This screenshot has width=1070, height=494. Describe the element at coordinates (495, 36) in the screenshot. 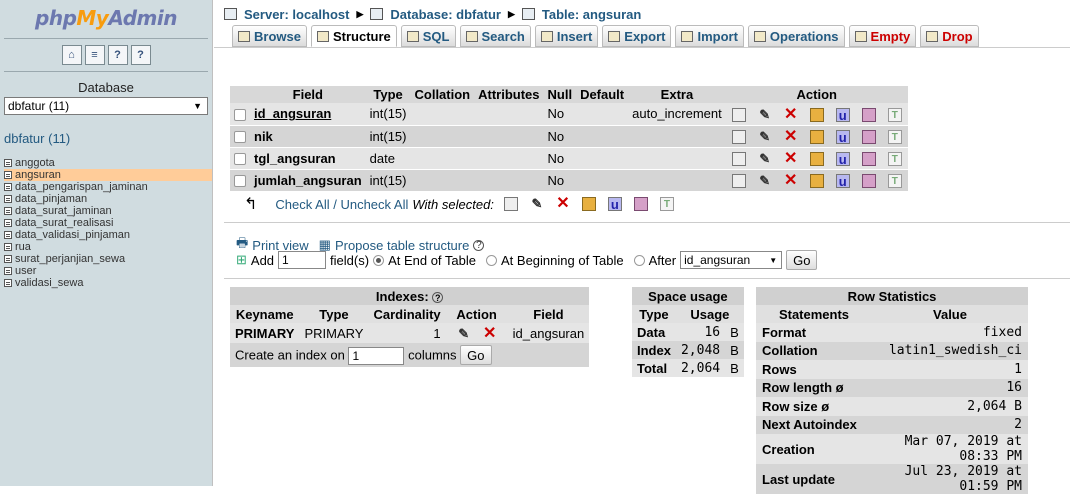

I see `tab-search: Search` at that location.